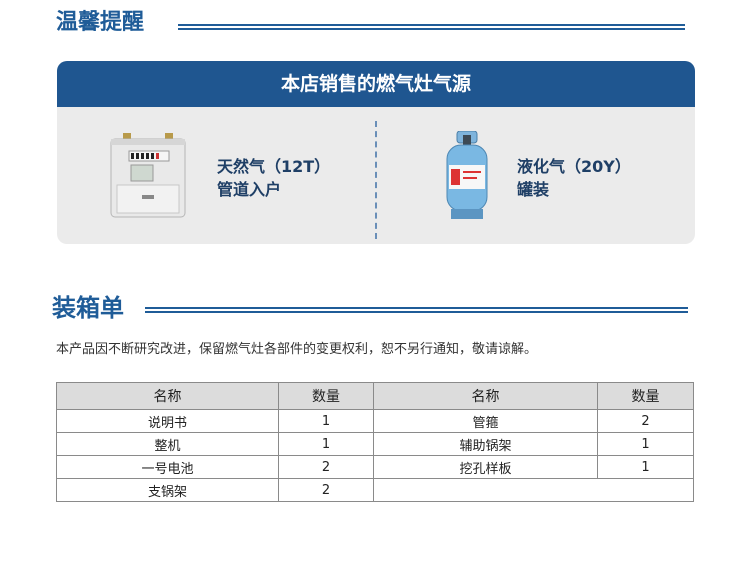 The image size is (750, 583). What do you see at coordinates (431, 27) in the screenshot?
I see `title-rule` at bounding box center [431, 27].